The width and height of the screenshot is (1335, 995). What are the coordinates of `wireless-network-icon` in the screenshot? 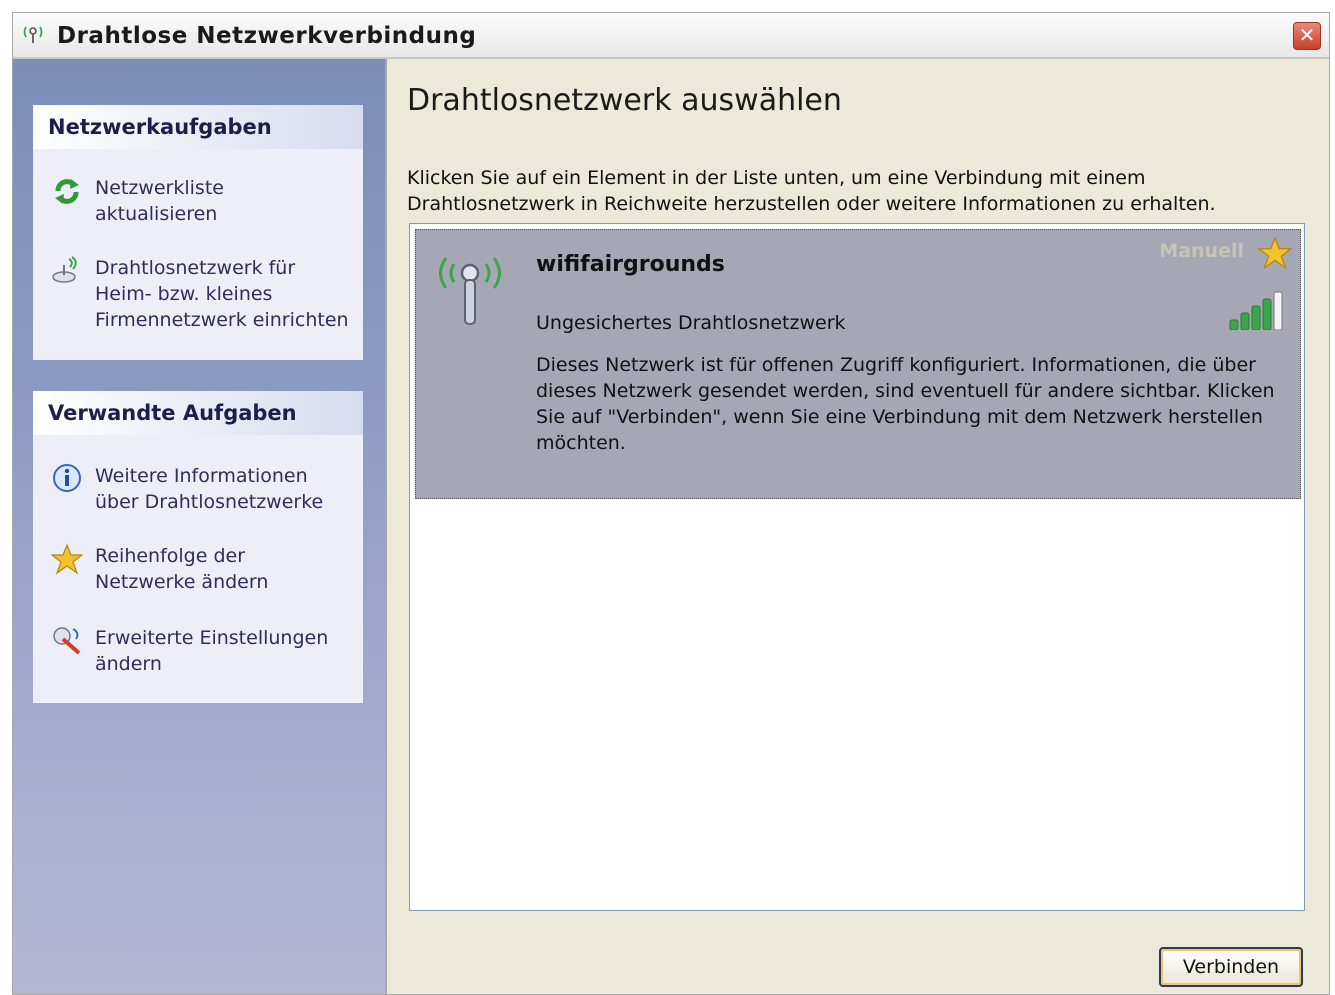 It's located at (33, 34).